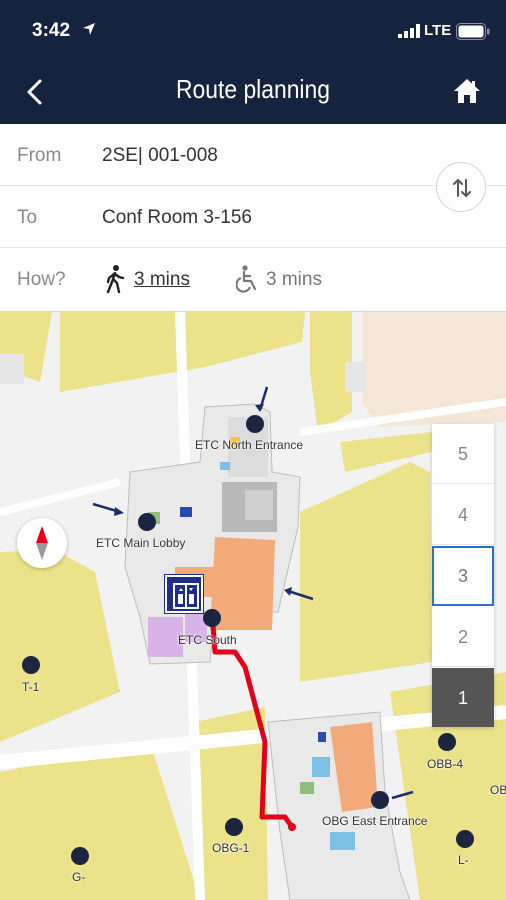 The height and width of the screenshot is (900, 506). Describe the element at coordinates (253, 31) in the screenshot. I see `status-bar: 3:42 LTE` at that location.